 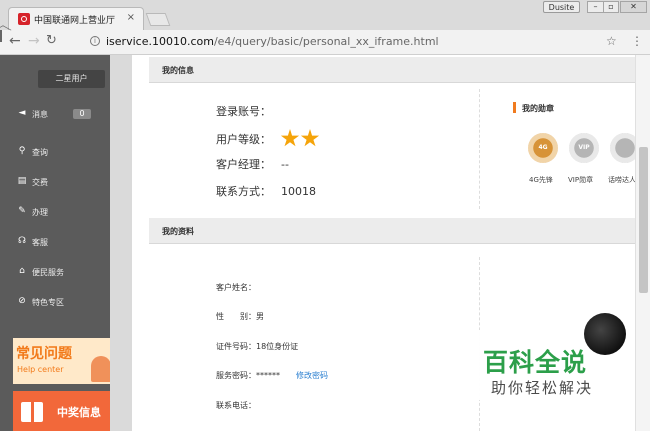 I want to click on help-center-banner: 常见问题 Help center, so click(x=61, y=361).